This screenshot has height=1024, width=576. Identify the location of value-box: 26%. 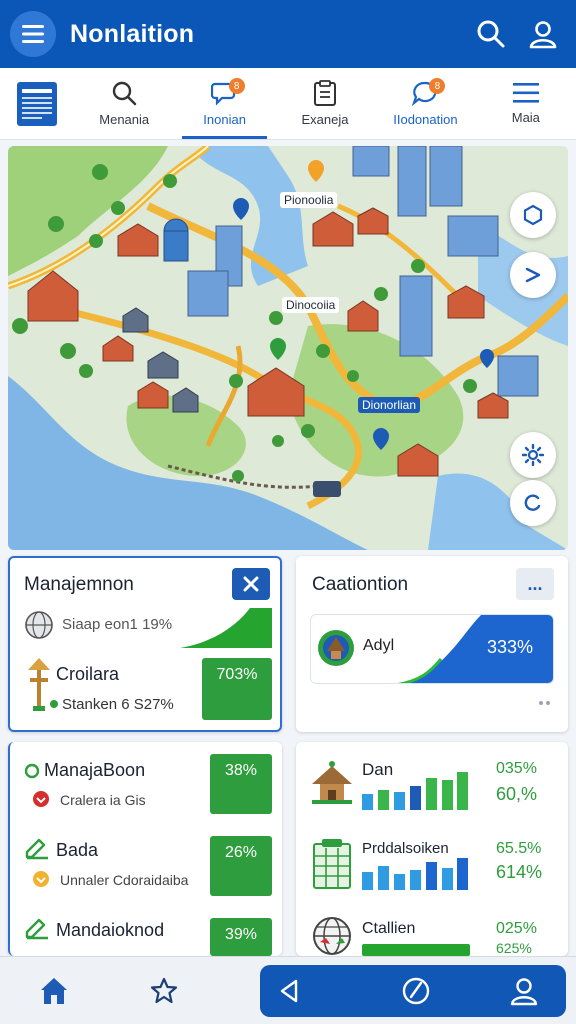
(241, 866).